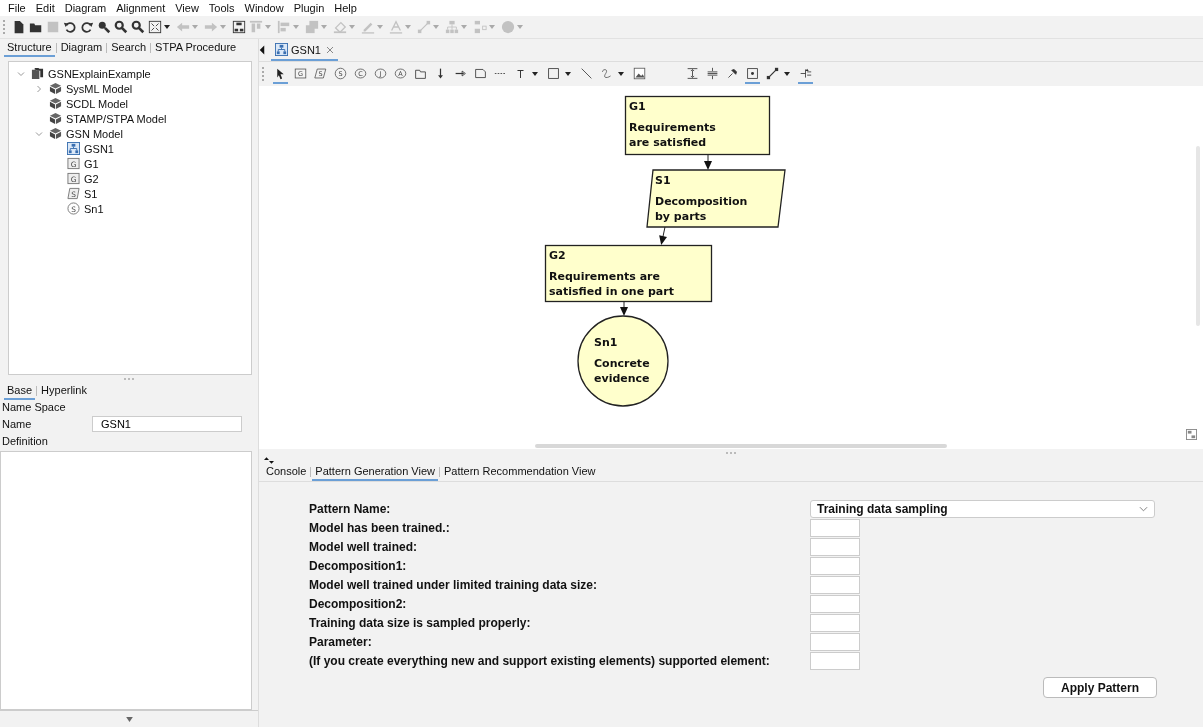 The height and width of the screenshot is (727, 1203). Describe the element at coordinates (454, 585) in the screenshot. I see `field-label: Model well trained under limited training data size:` at that location.